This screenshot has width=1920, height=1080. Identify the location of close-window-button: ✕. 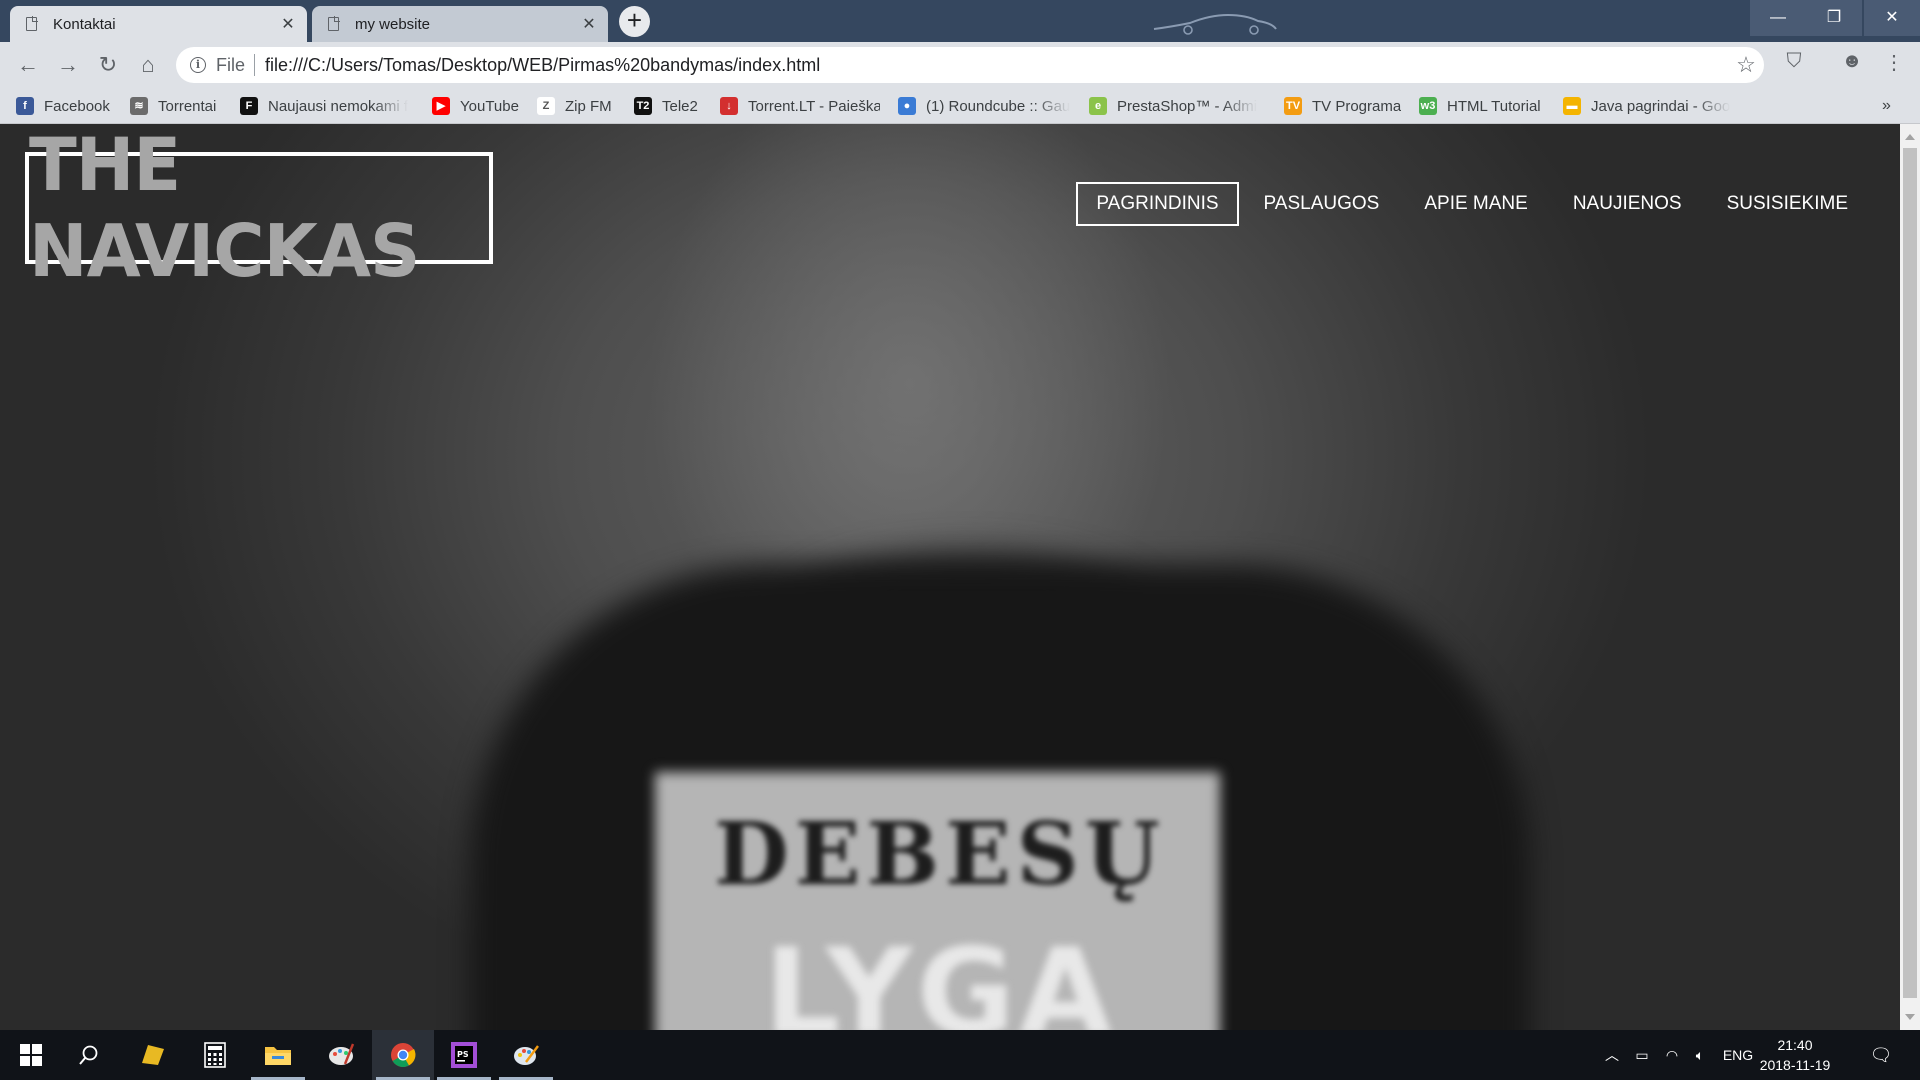
(1892, 18).